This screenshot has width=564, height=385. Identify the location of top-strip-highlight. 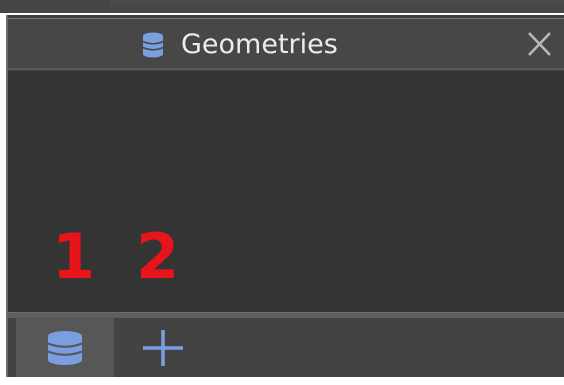
(337, 3).